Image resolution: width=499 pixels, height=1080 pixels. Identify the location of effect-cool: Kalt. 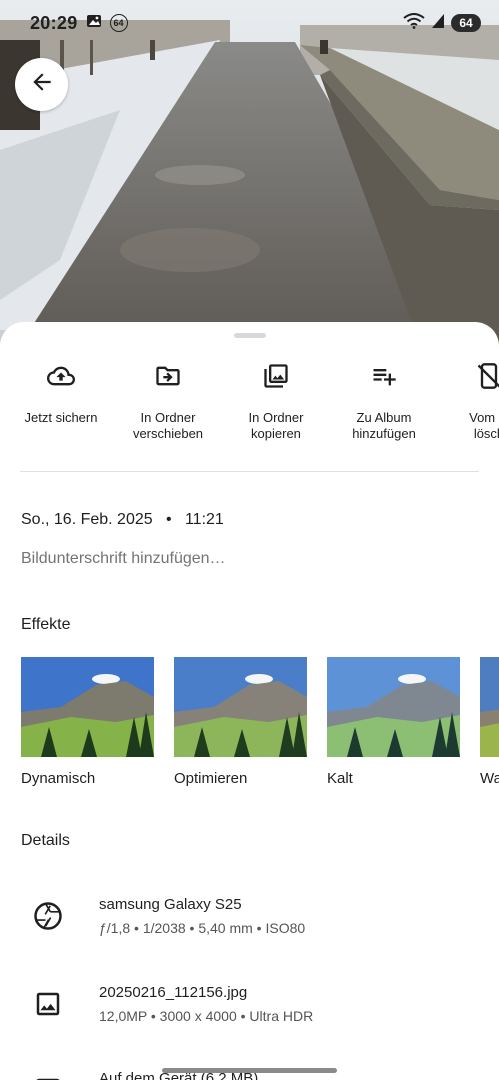
(393, 722).